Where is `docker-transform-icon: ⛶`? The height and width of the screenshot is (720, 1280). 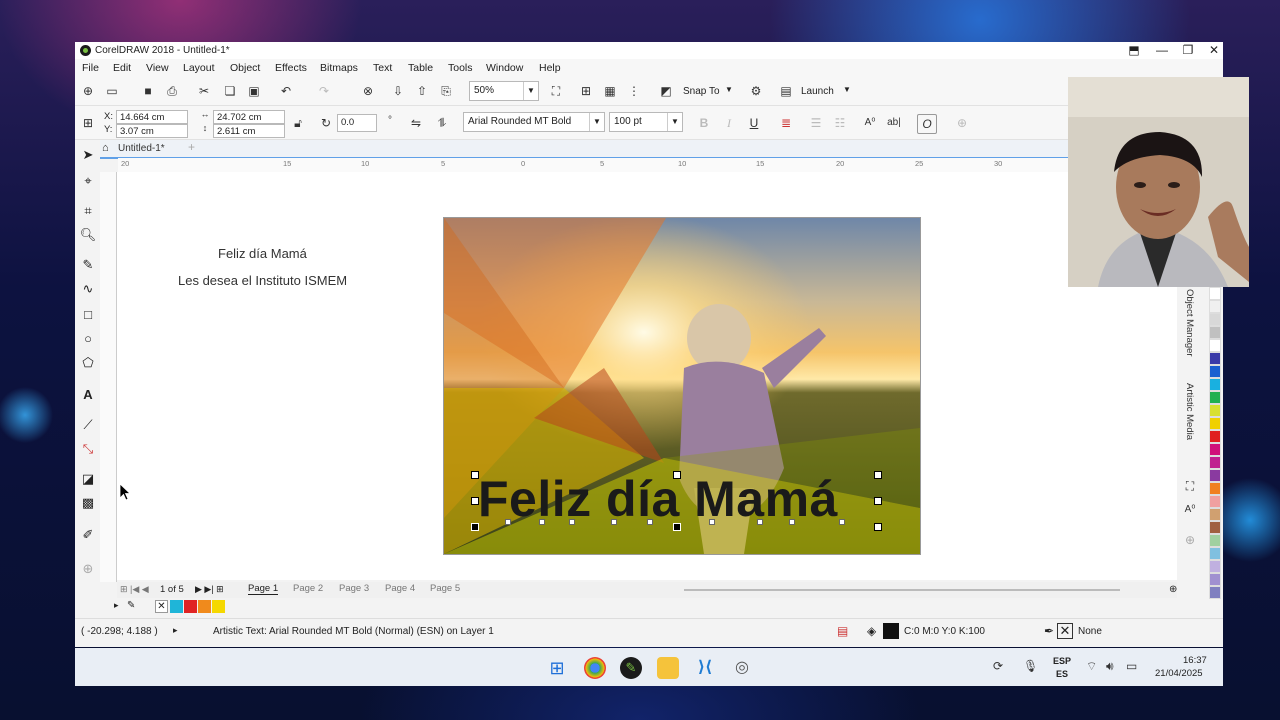
docker-transform-icon: ⛶ is located at coordinates (1190, 486).